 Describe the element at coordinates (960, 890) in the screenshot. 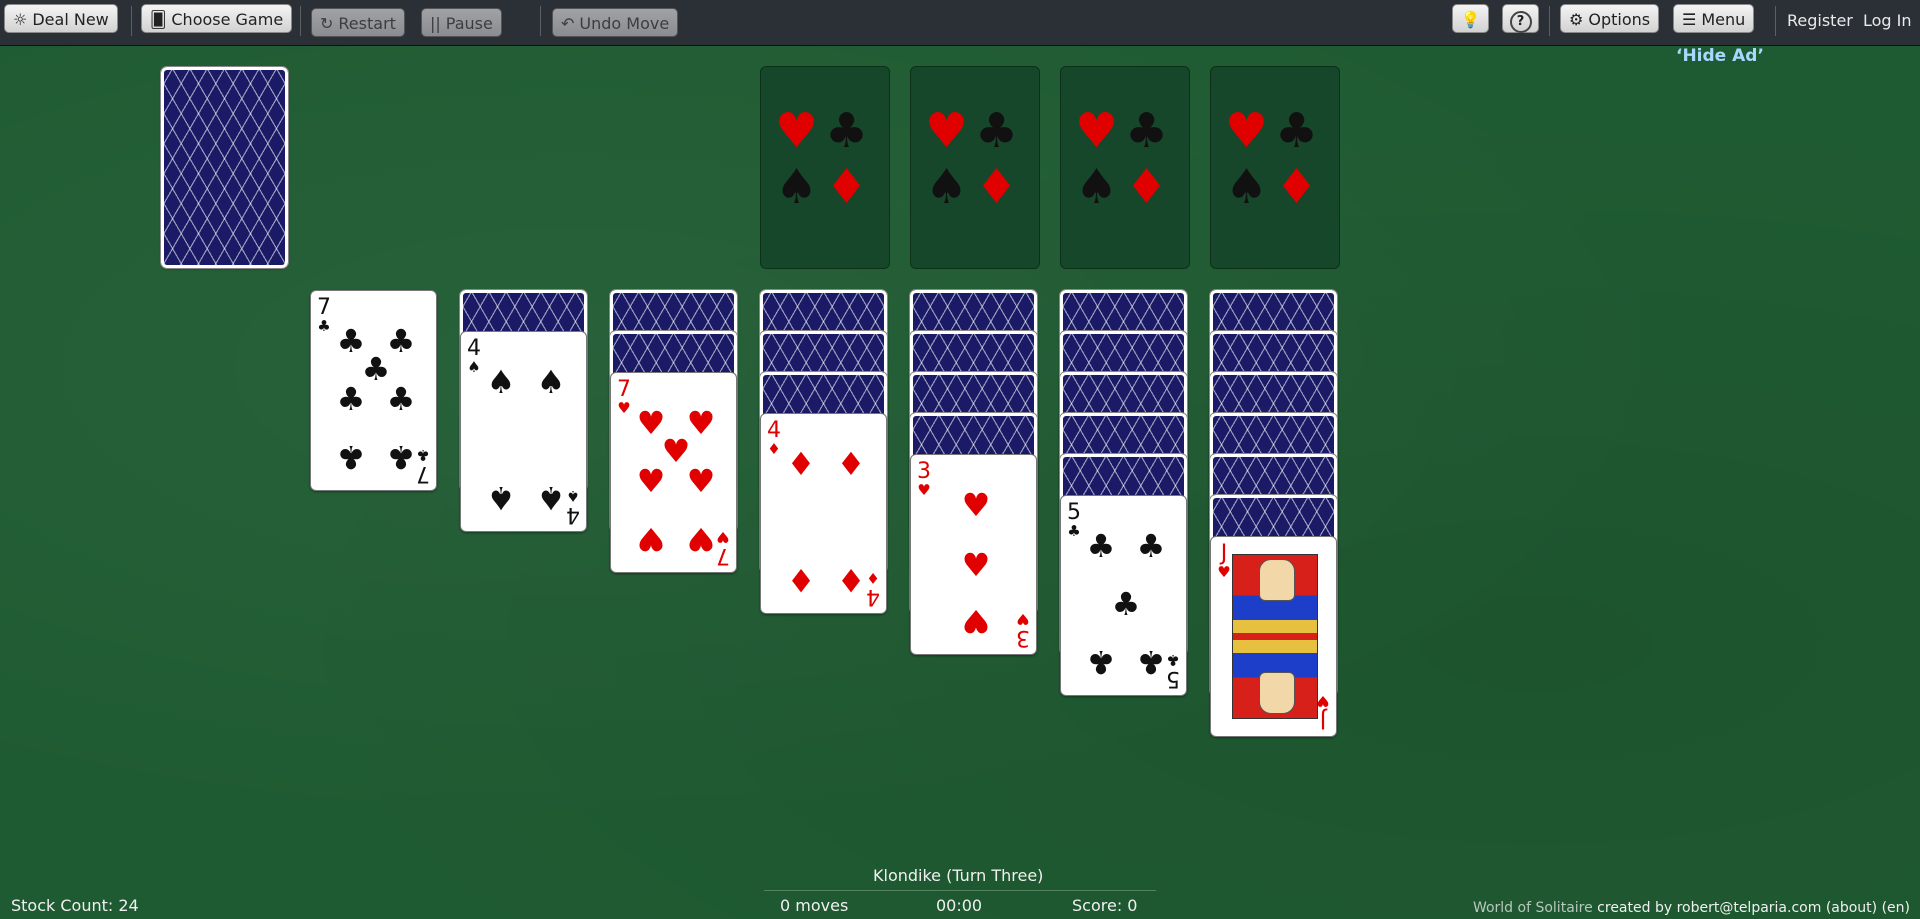

I see `footer-divider` at that location.